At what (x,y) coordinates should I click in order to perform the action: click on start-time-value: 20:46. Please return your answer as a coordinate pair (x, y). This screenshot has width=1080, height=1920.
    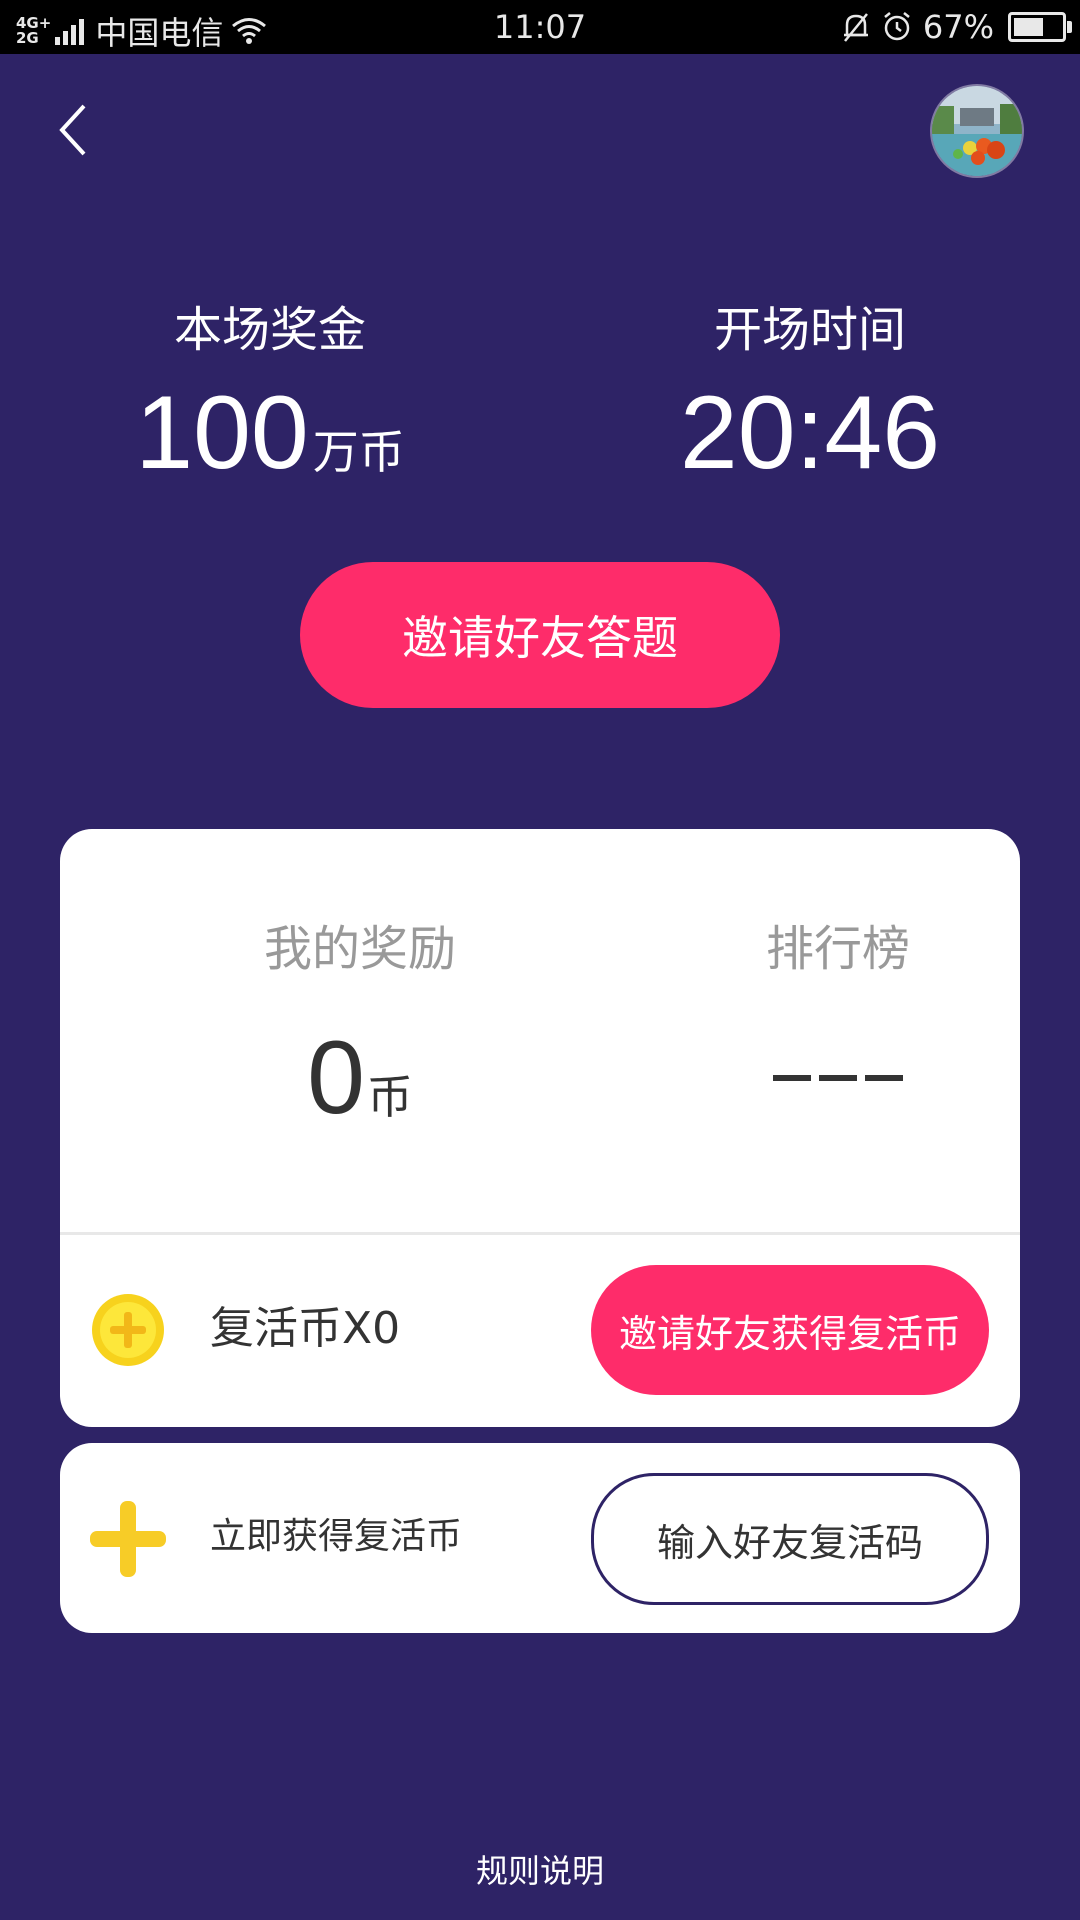
    Looking at the image, I should click on (810, 433).